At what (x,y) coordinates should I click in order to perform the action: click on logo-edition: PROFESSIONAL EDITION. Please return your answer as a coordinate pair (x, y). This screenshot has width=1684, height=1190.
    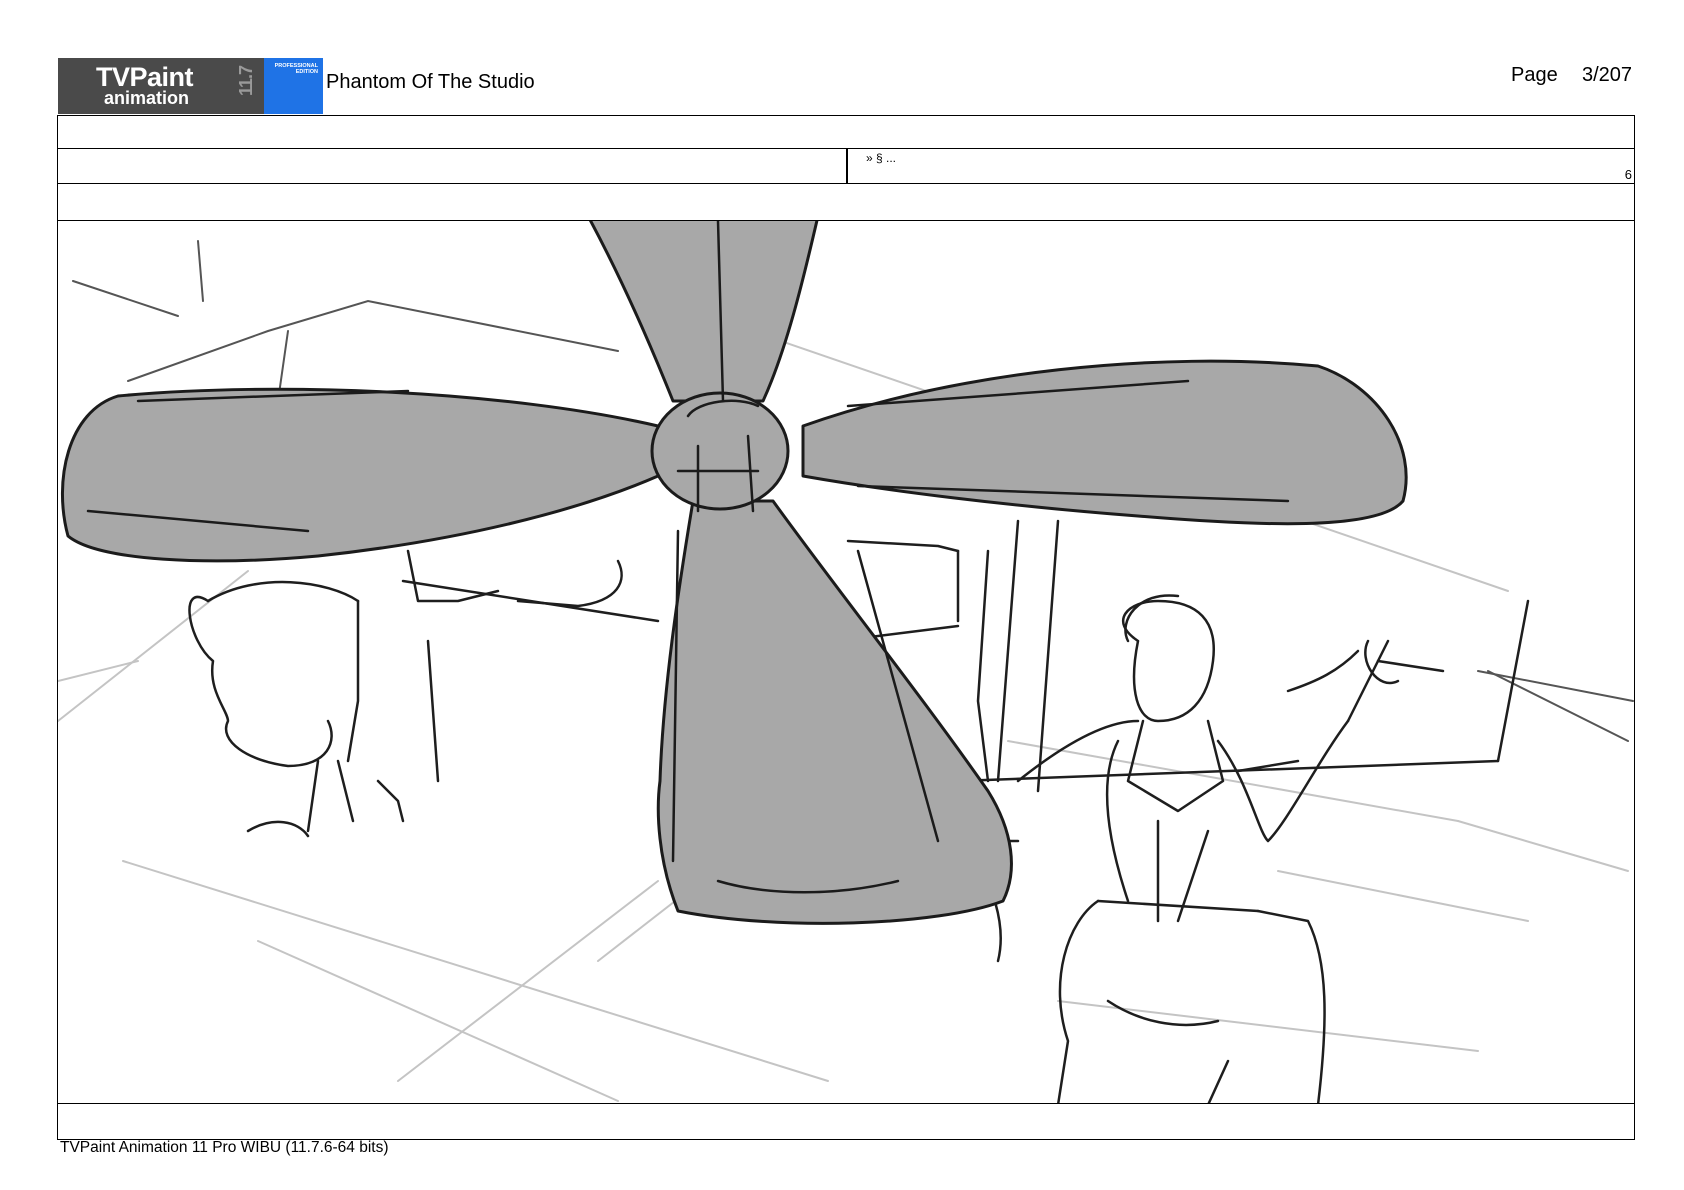
    Looking at the image, I should click on (296, 69).